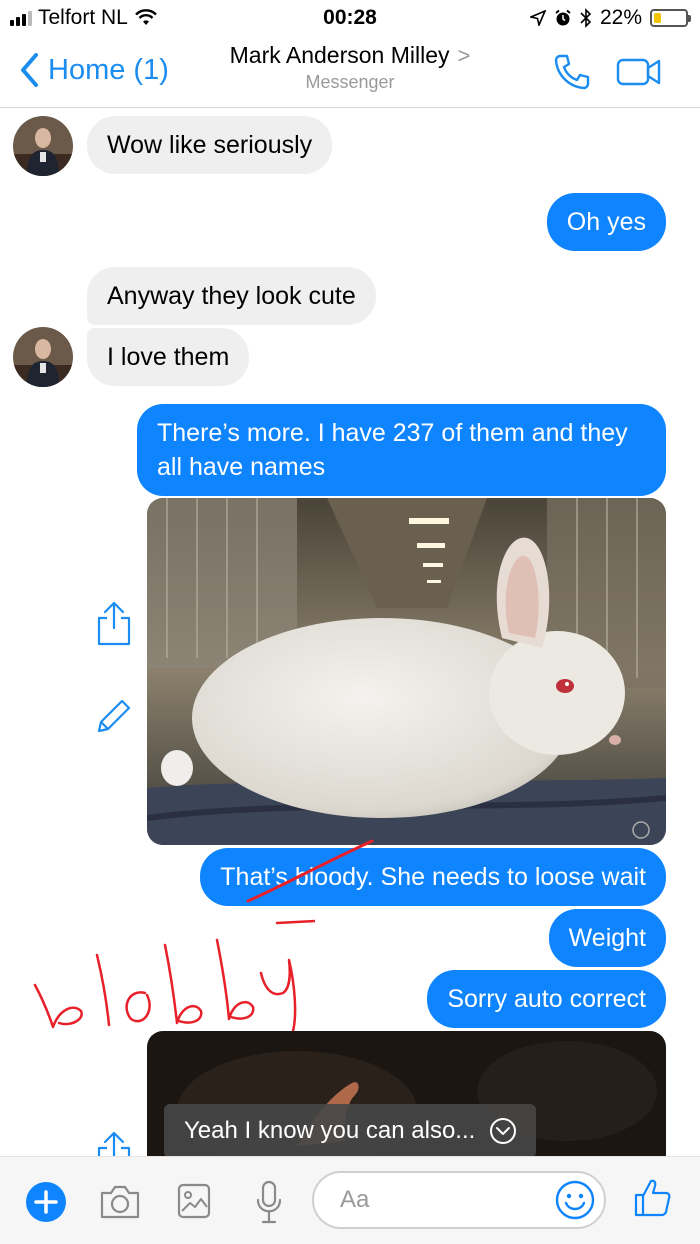  What do you see at coordinates (120, 1202) in the screenshot?
I see `camera-icon` at bounding box center [120, 1202].